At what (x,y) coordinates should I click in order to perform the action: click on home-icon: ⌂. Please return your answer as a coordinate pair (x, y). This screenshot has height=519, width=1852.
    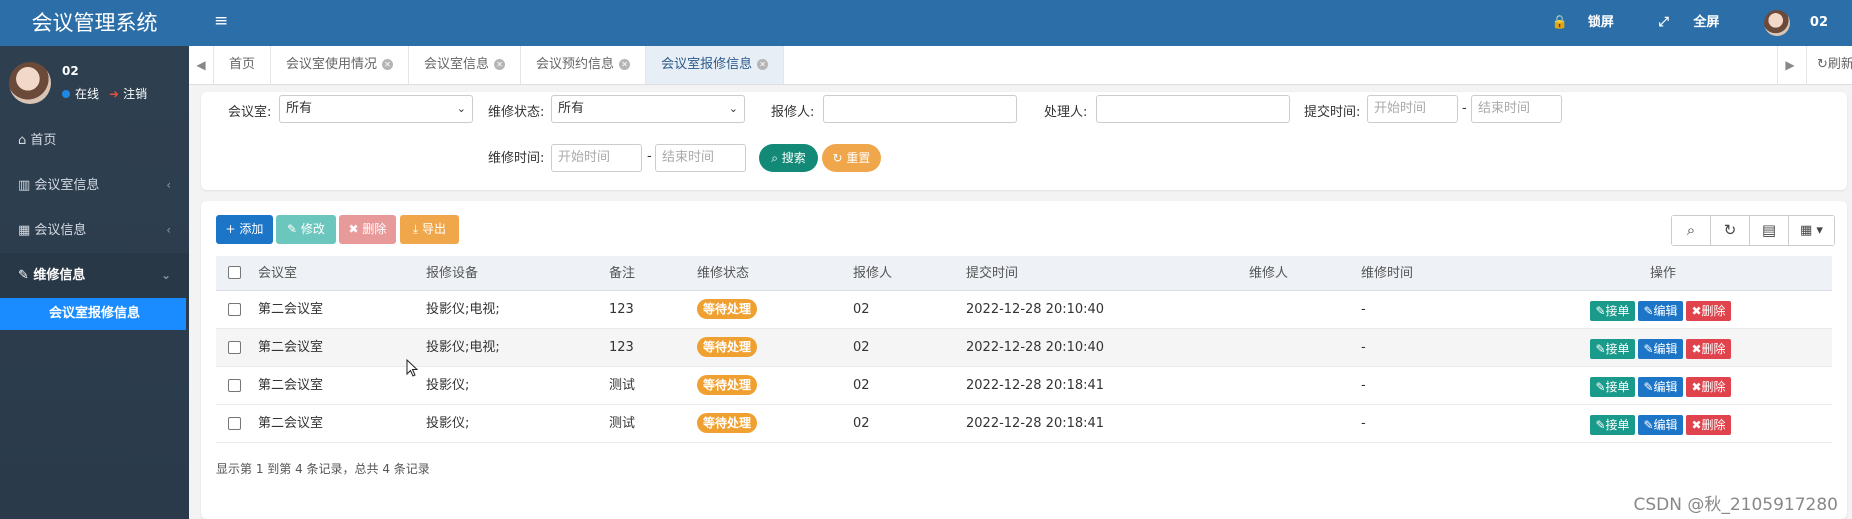
    Looking at the image, I should click on (24, 140).